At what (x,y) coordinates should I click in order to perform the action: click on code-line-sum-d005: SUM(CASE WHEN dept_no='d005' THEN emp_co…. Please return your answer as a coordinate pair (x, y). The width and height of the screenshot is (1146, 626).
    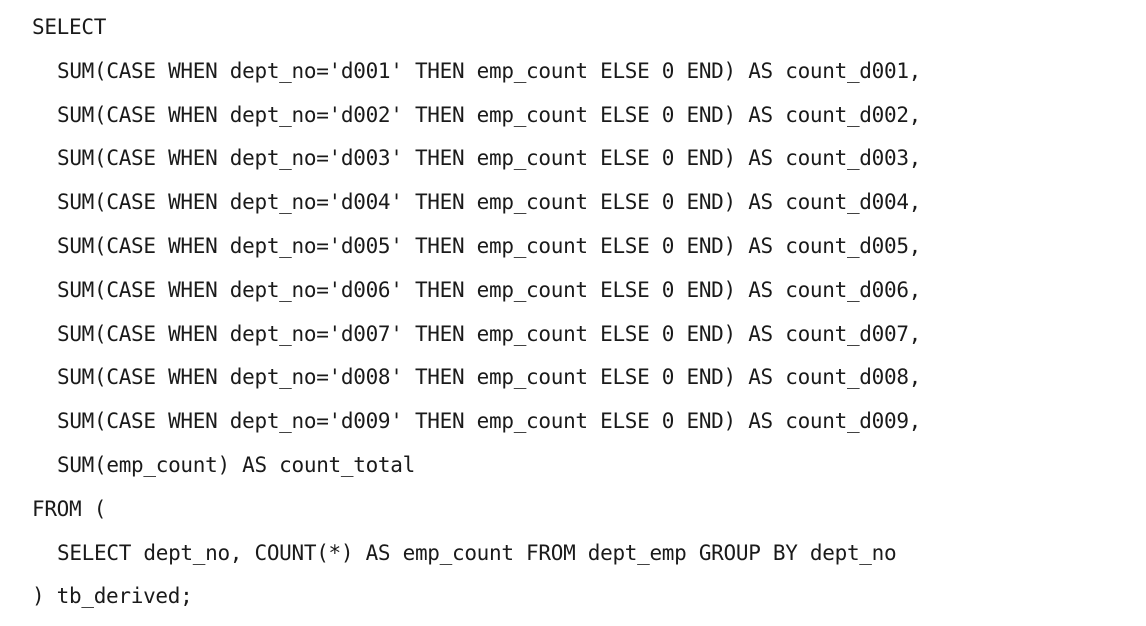
    Looking at the image, I should click on (489, 245).